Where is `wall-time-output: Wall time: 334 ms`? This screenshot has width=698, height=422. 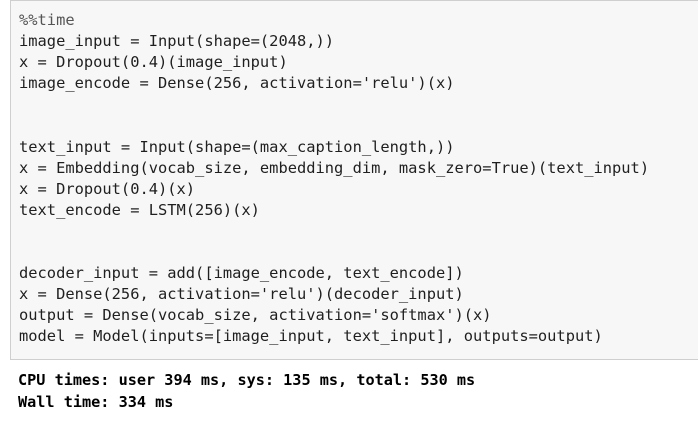
wall-time-output: Wall time: 334 ms is located at coordinates (96, 401).